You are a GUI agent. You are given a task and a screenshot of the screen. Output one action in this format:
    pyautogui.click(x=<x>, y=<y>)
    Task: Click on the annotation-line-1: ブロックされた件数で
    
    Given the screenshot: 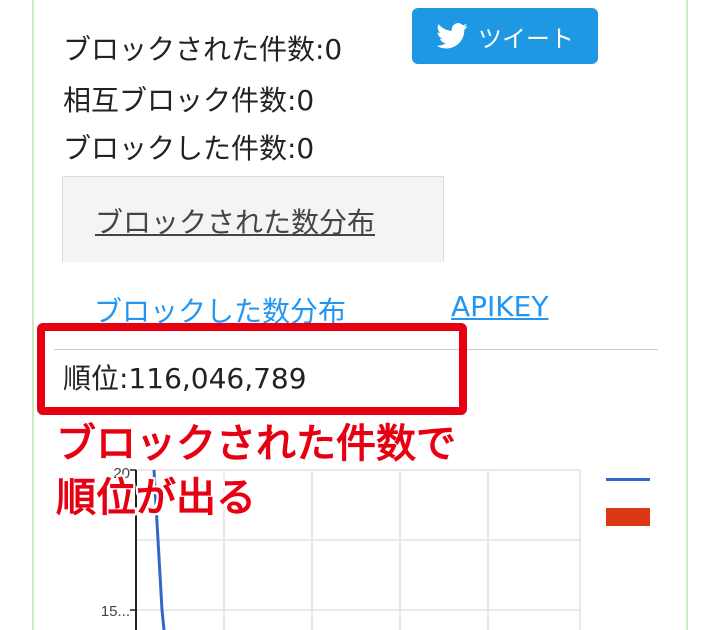 What is the action you would take?
    pyautogui.click(x=256, y=444)
    